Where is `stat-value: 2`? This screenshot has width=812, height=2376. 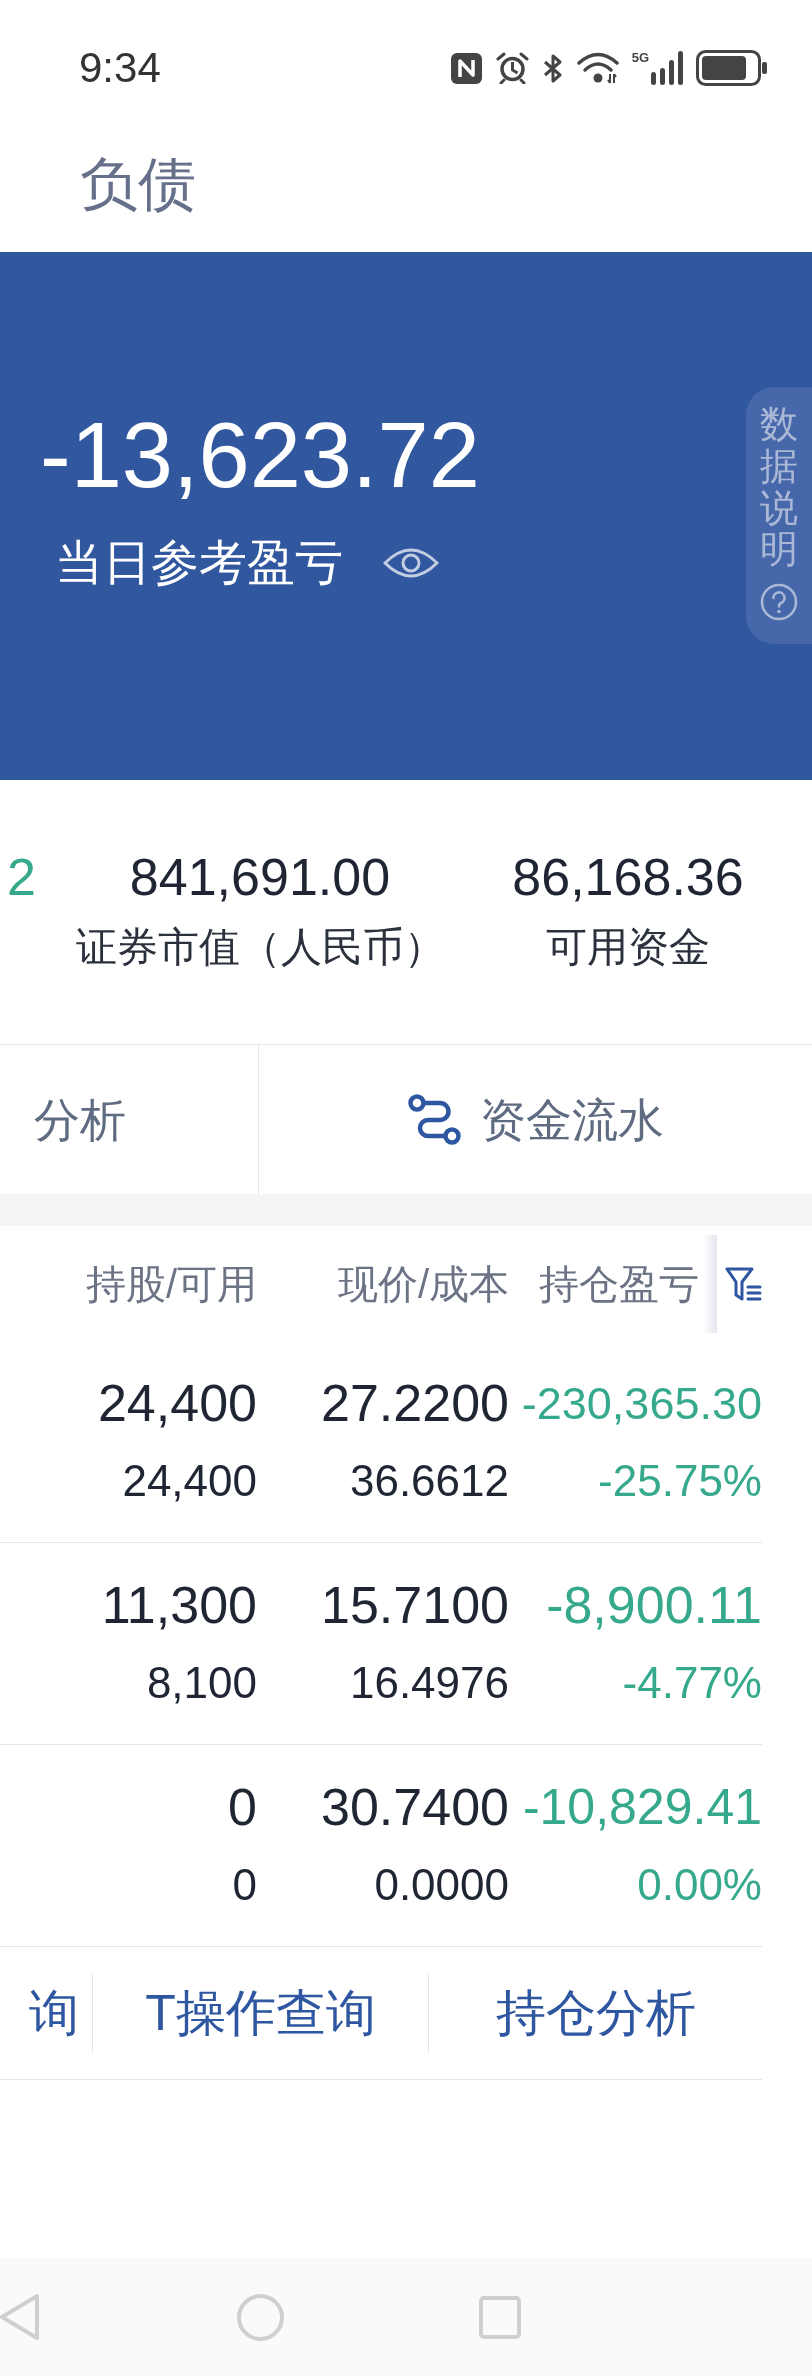 stat-value: 2 is located at coordinates (21, 877).